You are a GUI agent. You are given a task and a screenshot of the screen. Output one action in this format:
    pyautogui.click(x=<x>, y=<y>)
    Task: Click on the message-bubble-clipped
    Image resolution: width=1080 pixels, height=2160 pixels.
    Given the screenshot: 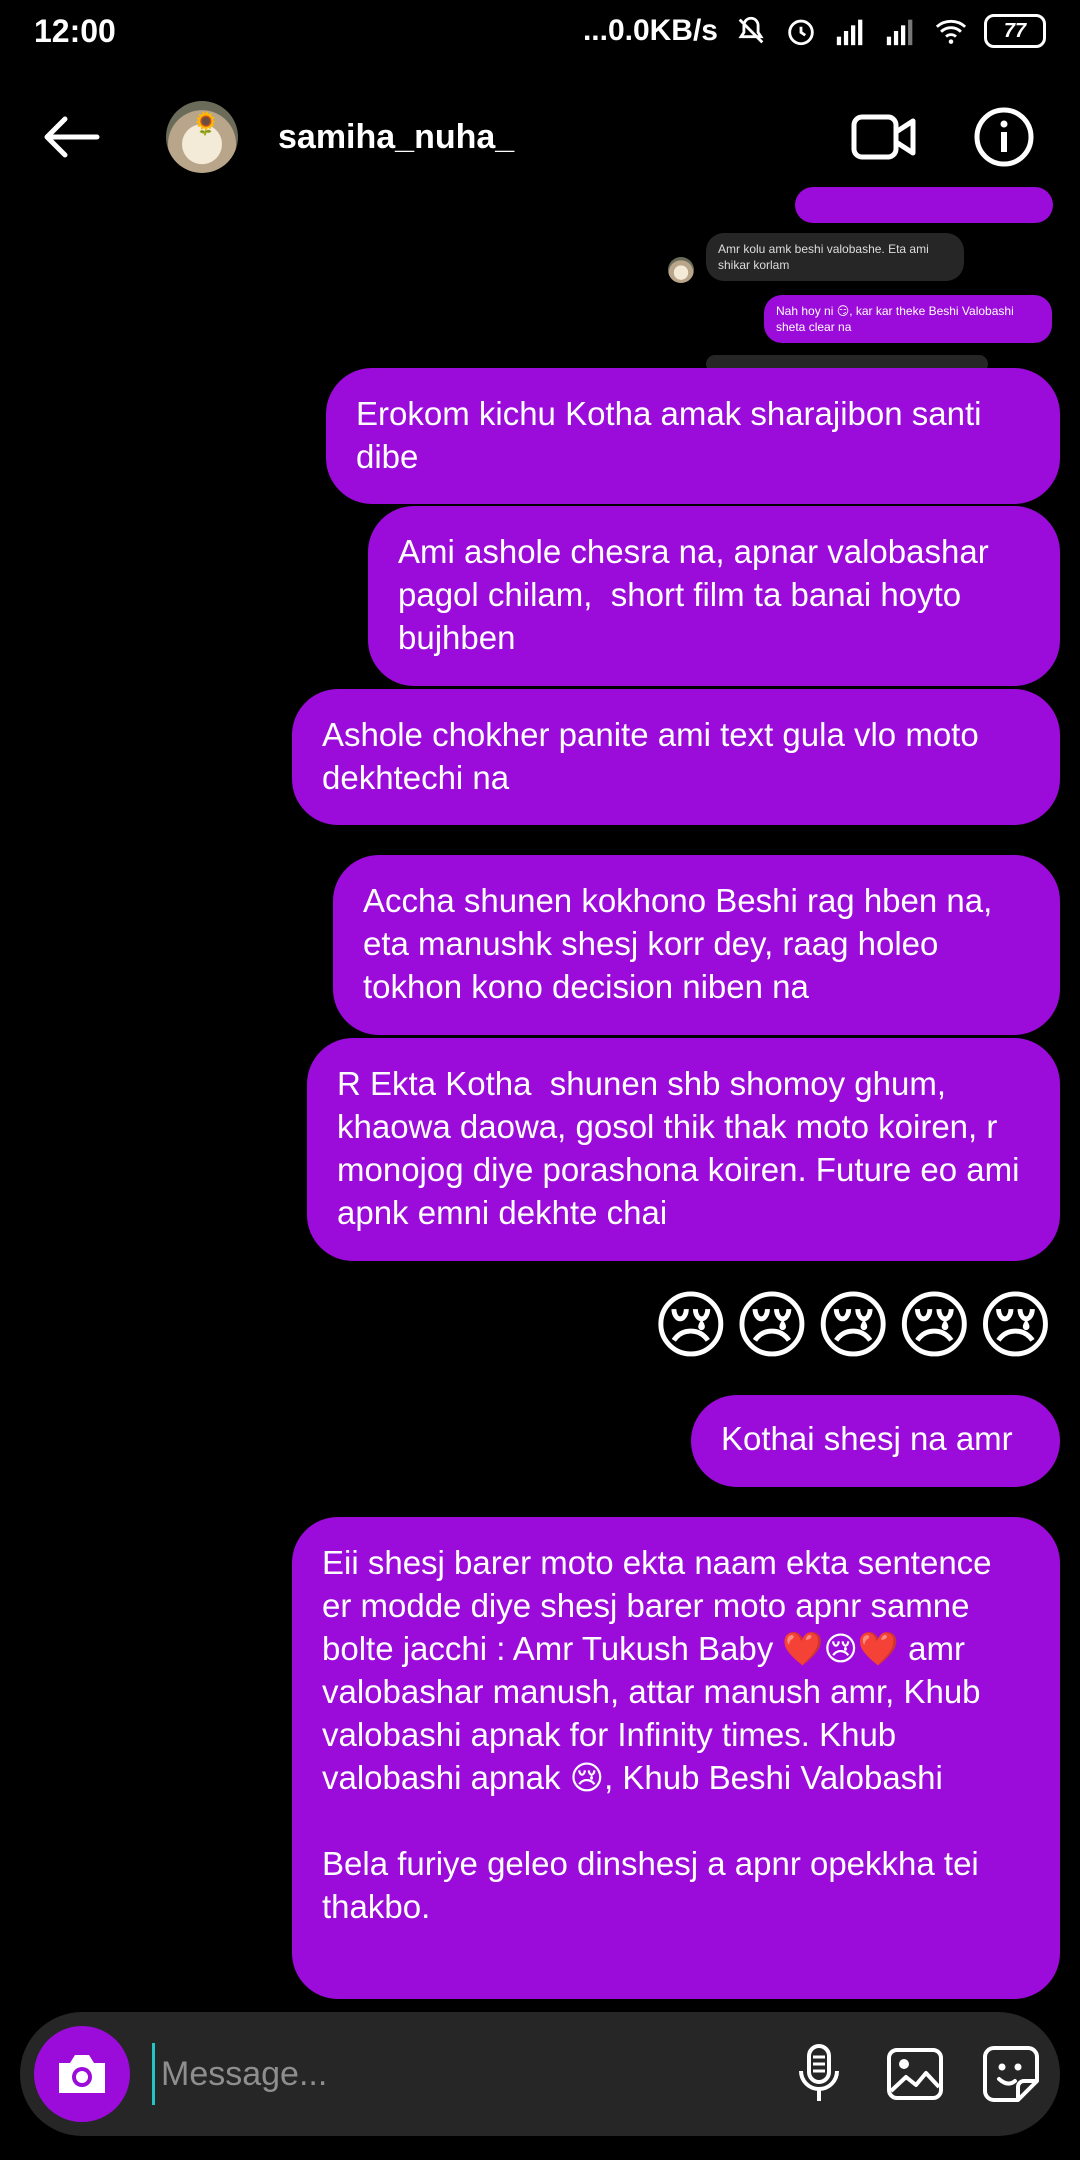 What is the action you would take?
    pyautogui.click(x=924, y=205)
    